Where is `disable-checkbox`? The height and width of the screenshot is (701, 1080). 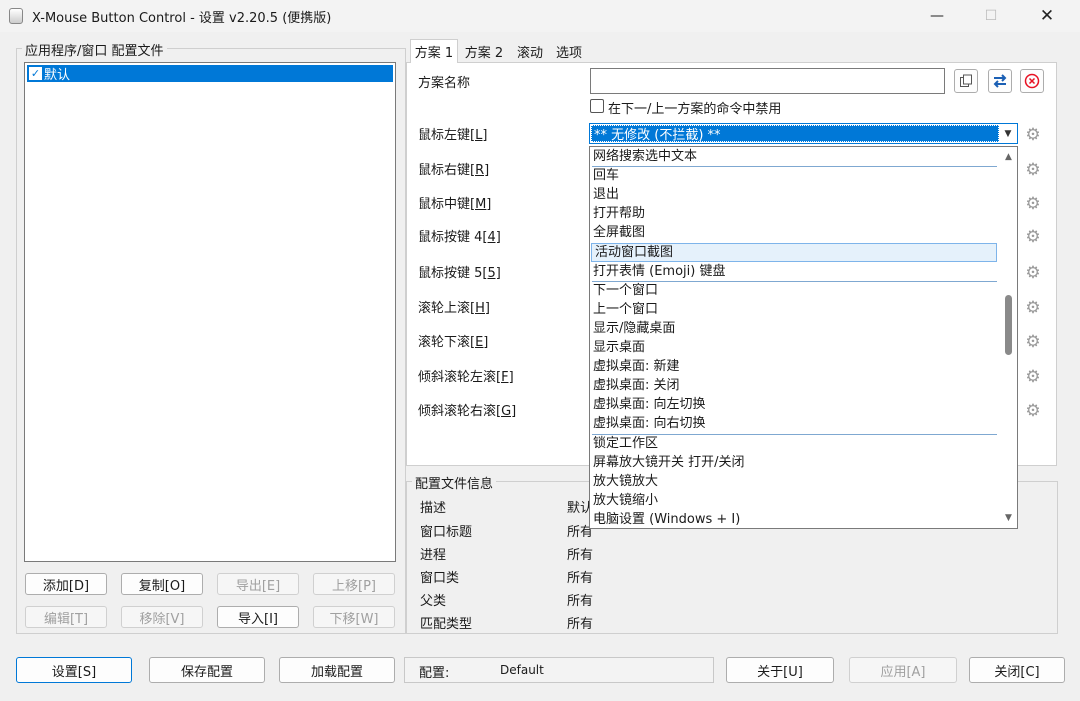
disable-checkbox is located at coordinates (597, 106).